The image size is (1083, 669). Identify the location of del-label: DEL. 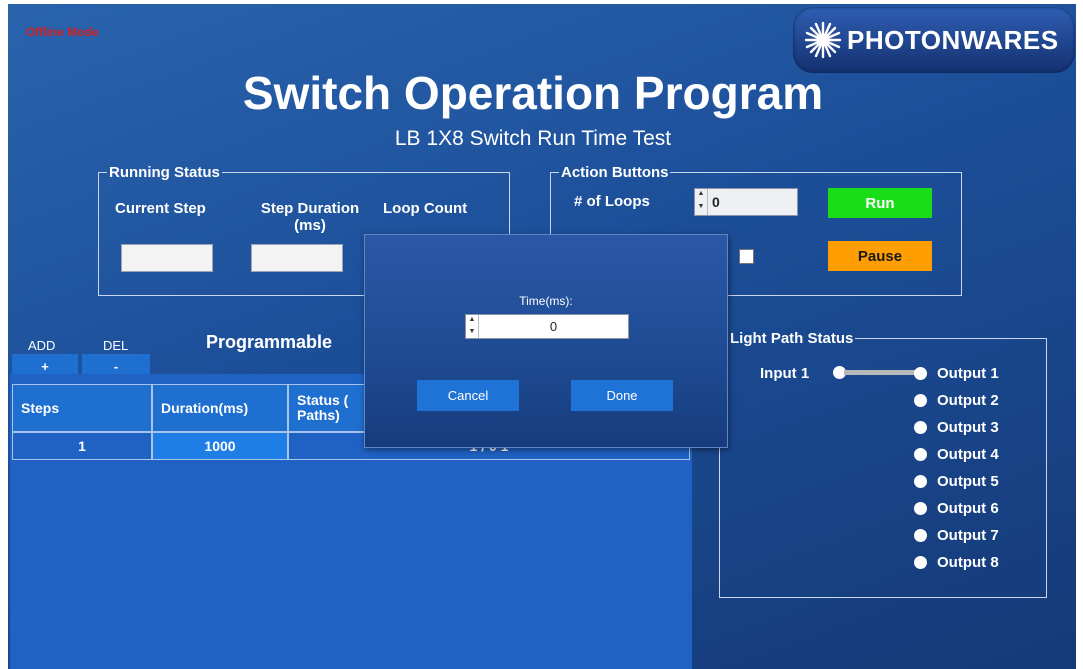
(116, 345).